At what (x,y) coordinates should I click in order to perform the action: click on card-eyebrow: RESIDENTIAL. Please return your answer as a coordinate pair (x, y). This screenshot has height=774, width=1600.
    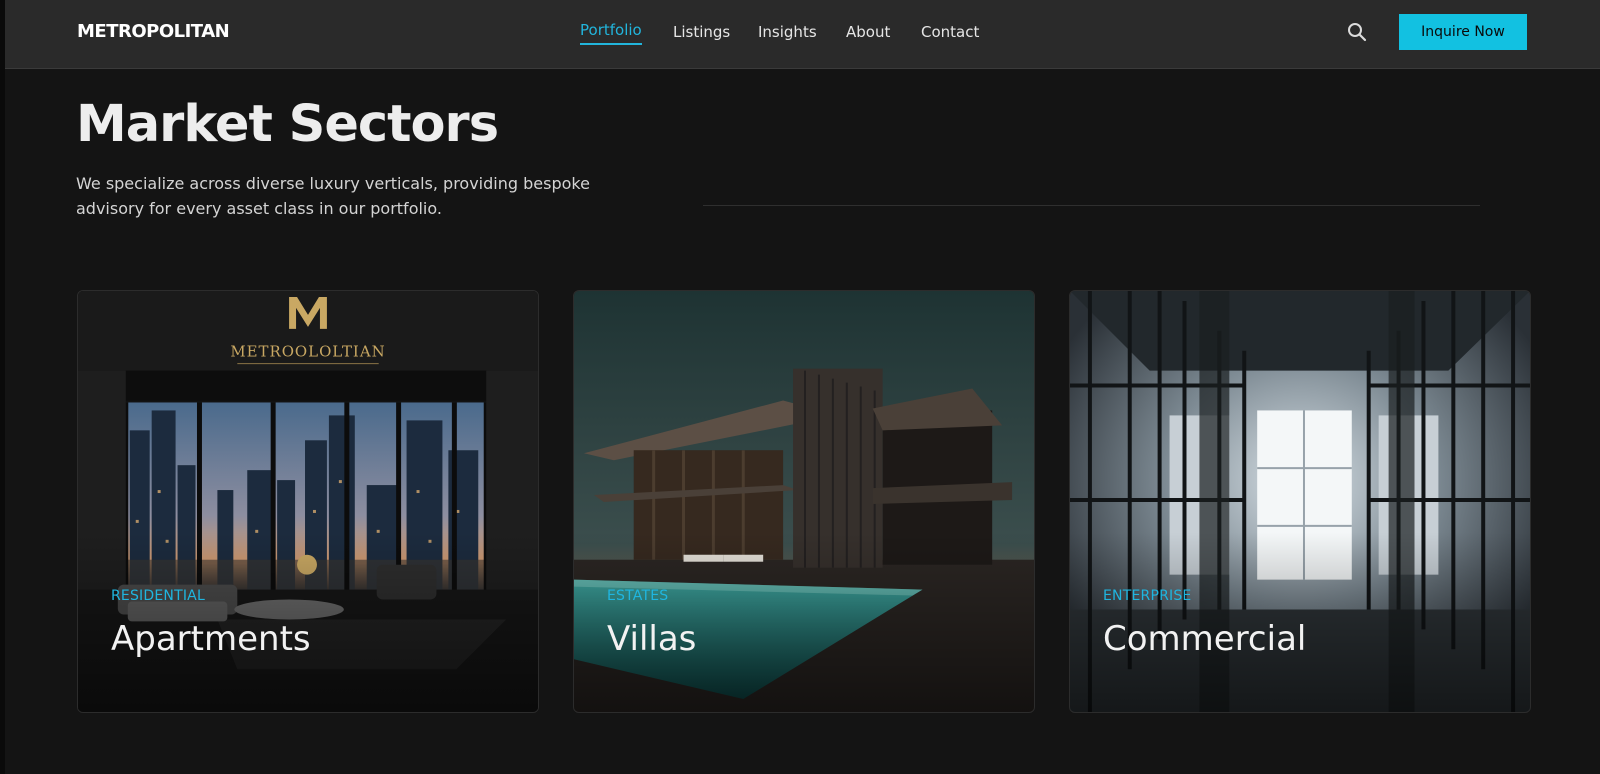
    Looking at the image, I should click on (158, 596).